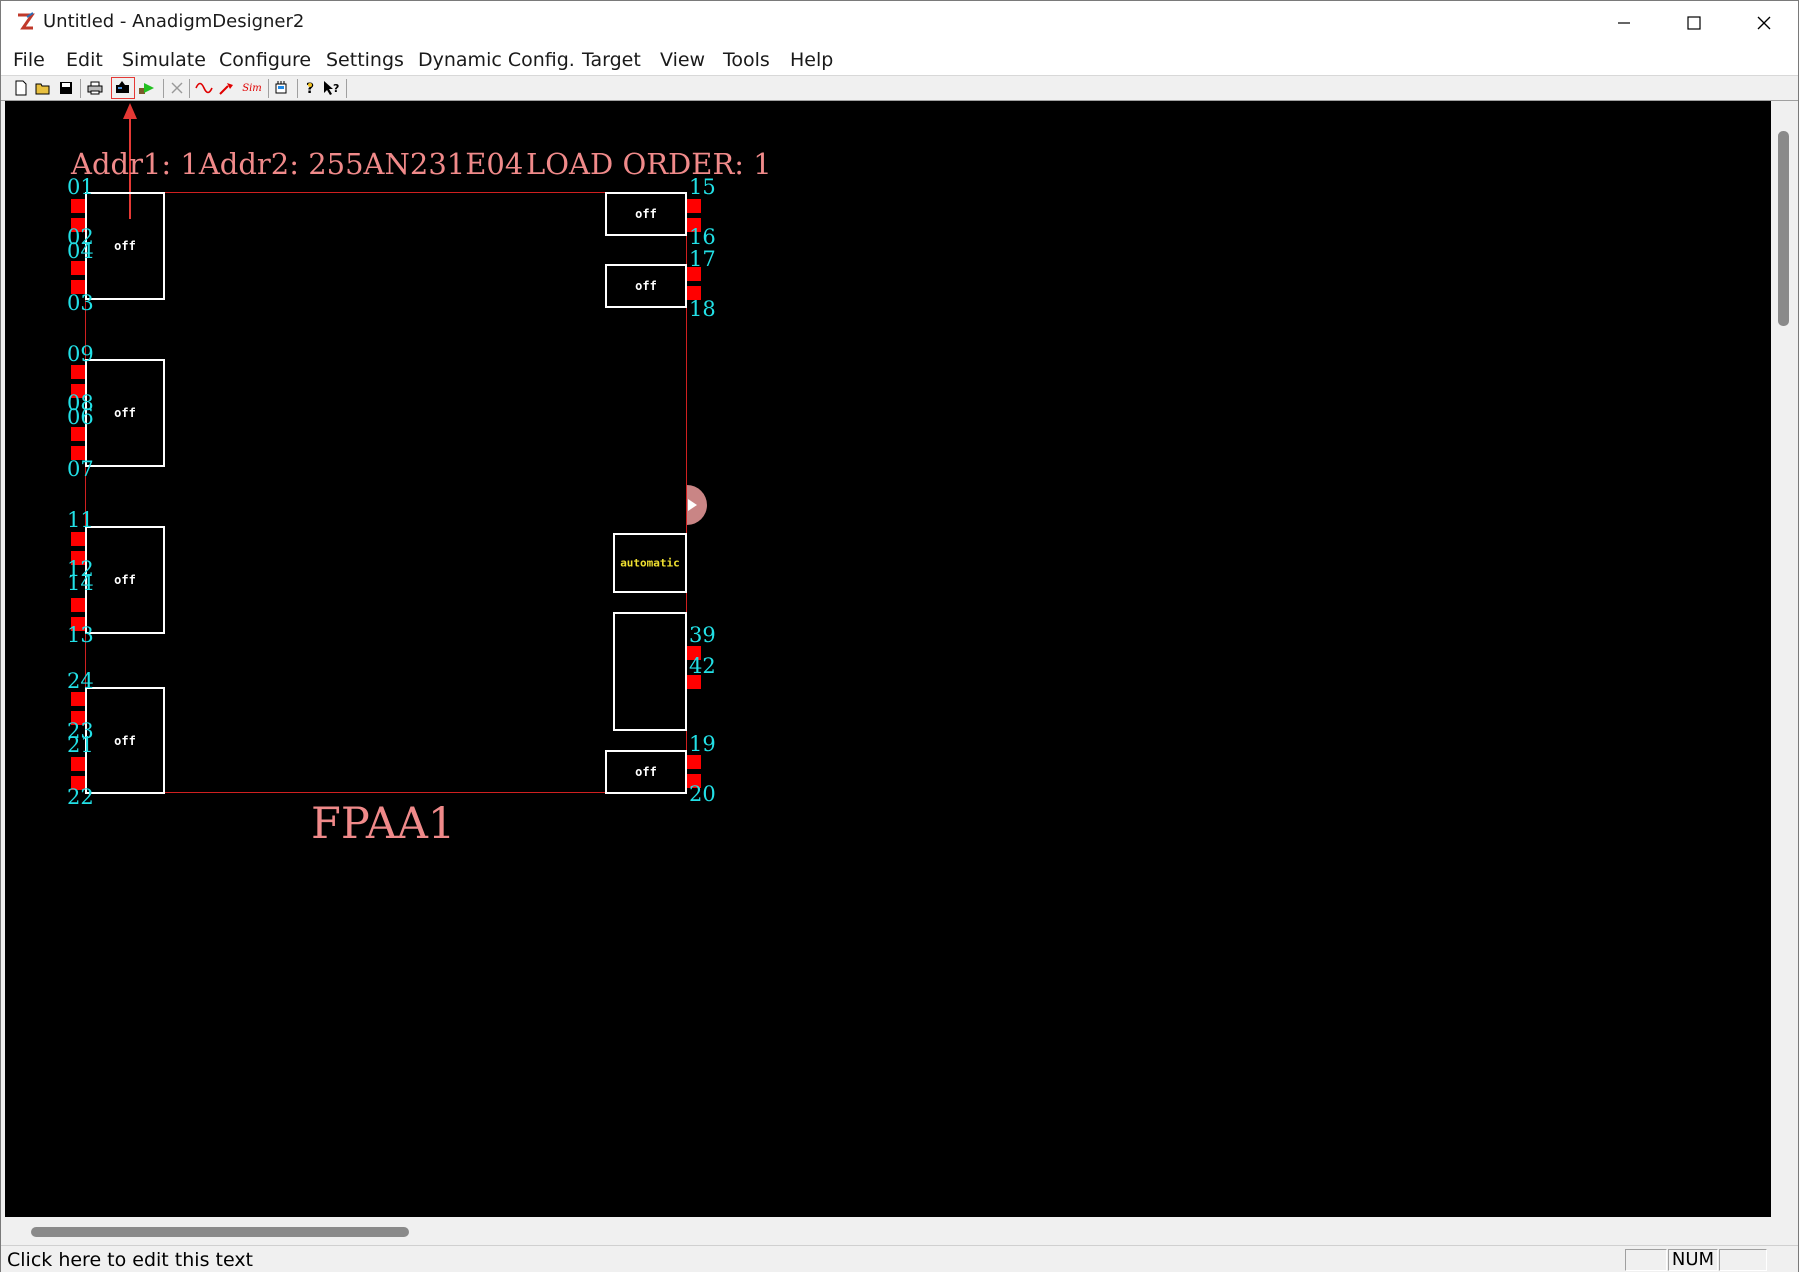 Image resolution: width=1799 pixels, height=1272 pixels. I want to click on io-cell-5: off, so click(646, 214).